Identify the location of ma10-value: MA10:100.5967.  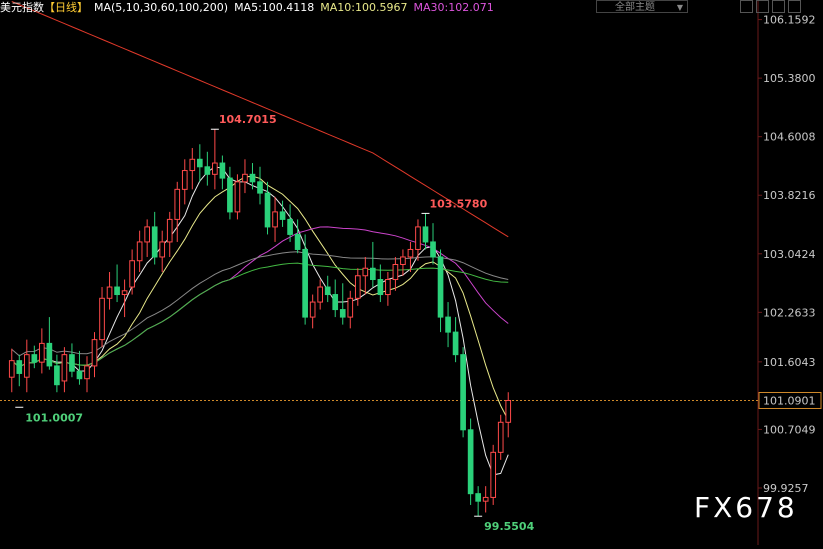
(364, 7).